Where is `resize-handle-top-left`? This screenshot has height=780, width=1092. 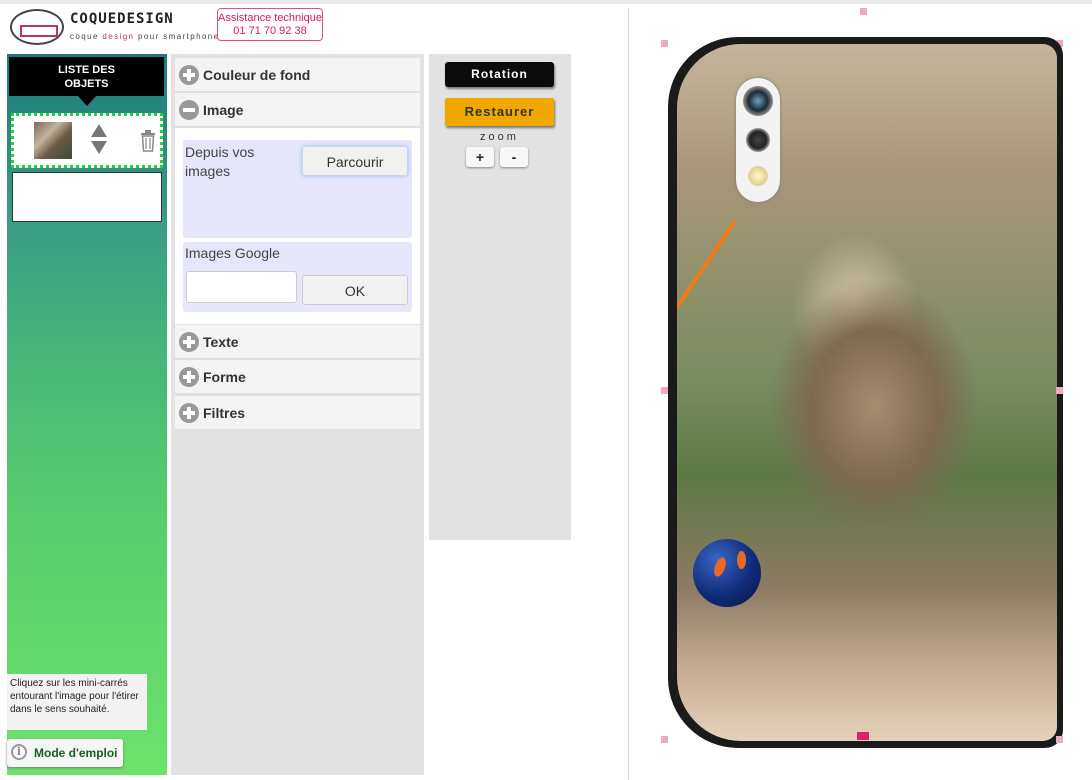
resize-handle-top-left is located at coordinates (664, 43).